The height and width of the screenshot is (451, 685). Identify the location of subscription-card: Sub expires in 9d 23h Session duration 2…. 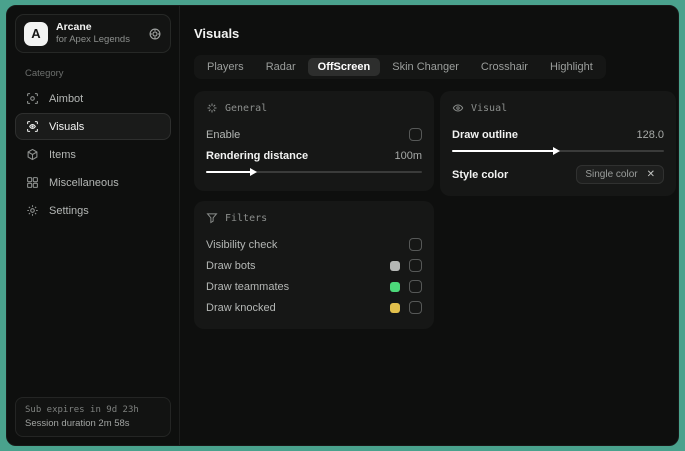
(93, 417).